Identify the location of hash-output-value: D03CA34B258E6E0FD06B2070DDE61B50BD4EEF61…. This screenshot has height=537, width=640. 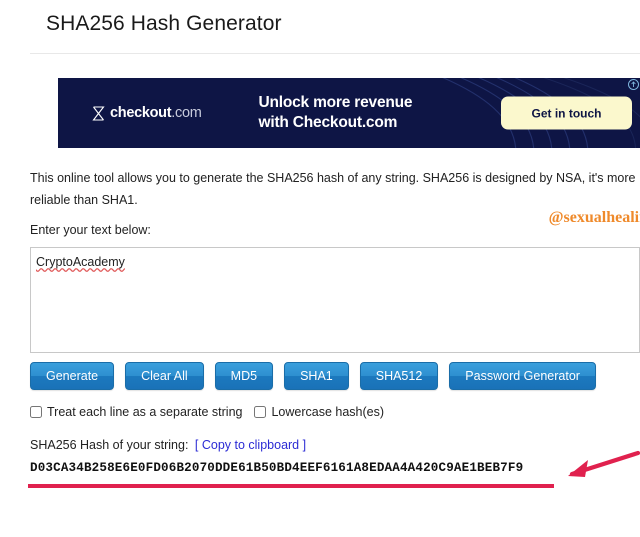
(335, 468).